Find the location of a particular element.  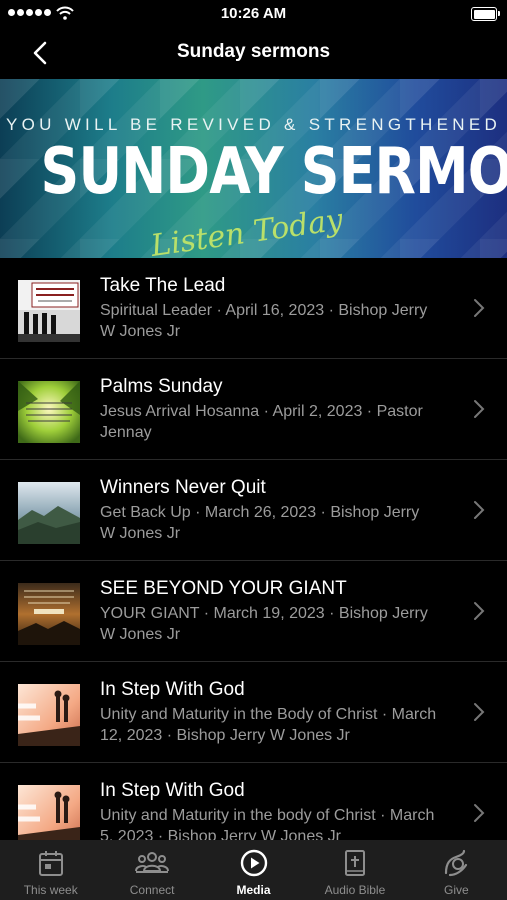

navigation-bar: Sunday sermons is located at coordinates (253, 53).